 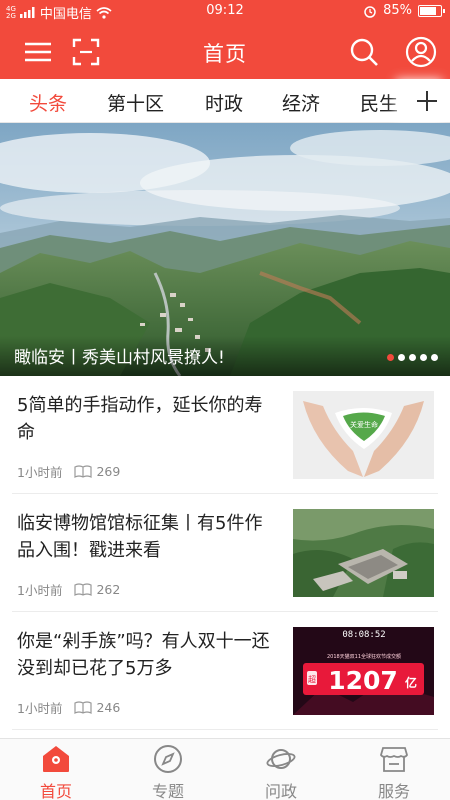 I want to click on thumb-amount: 1207, so click(x=363, y=680).